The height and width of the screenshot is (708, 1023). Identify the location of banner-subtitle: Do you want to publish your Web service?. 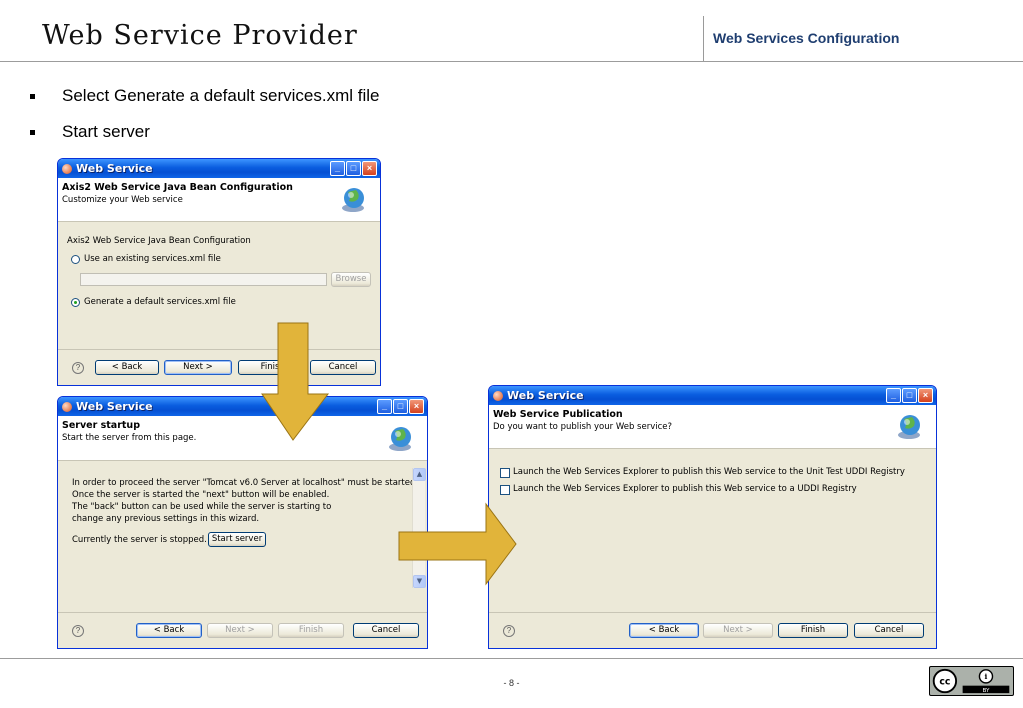
(583, 427).